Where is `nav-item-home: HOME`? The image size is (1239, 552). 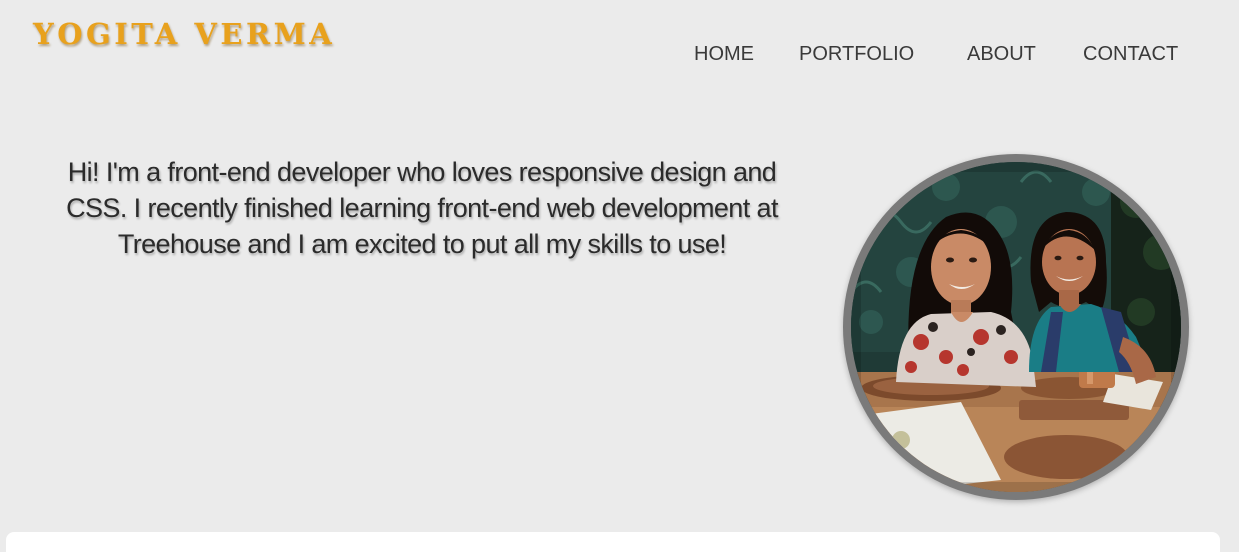 nav-item-home: HOME is located at coordinates (724, 54).